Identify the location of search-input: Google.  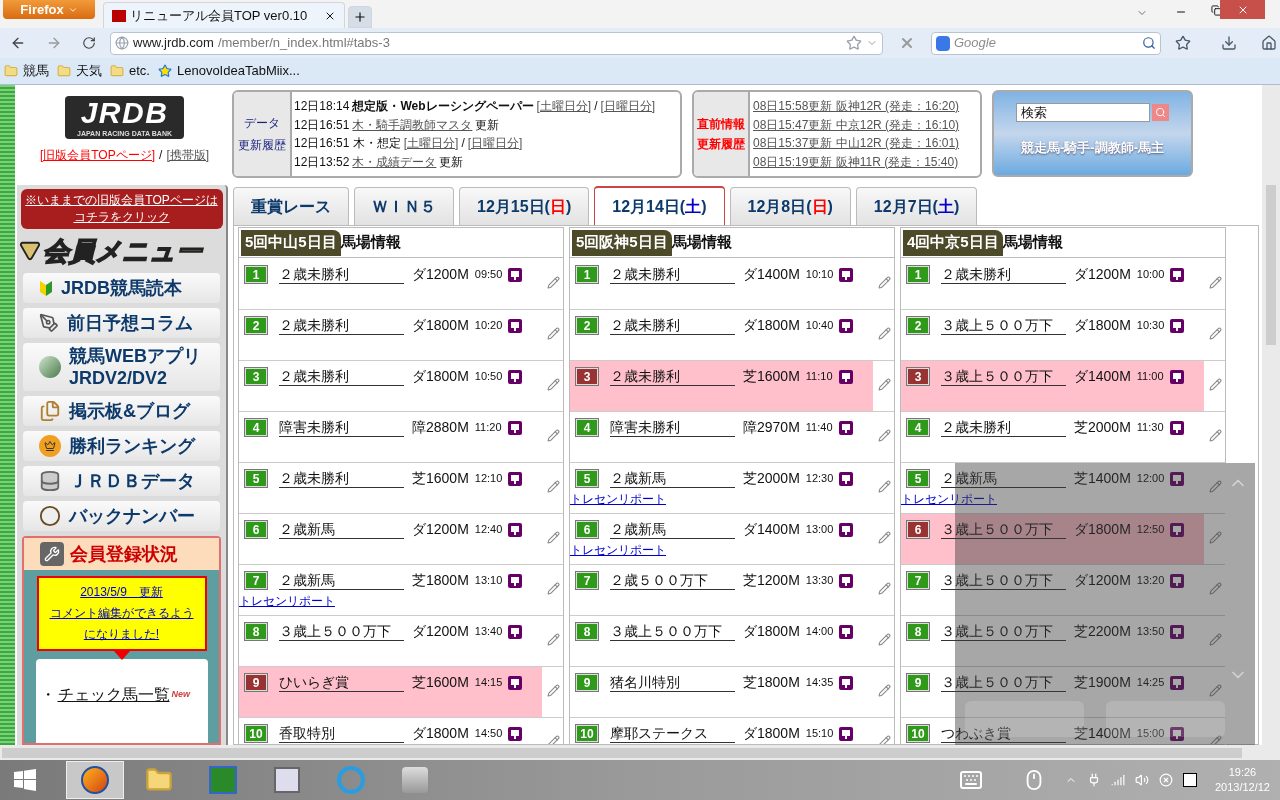
(1046, 43).